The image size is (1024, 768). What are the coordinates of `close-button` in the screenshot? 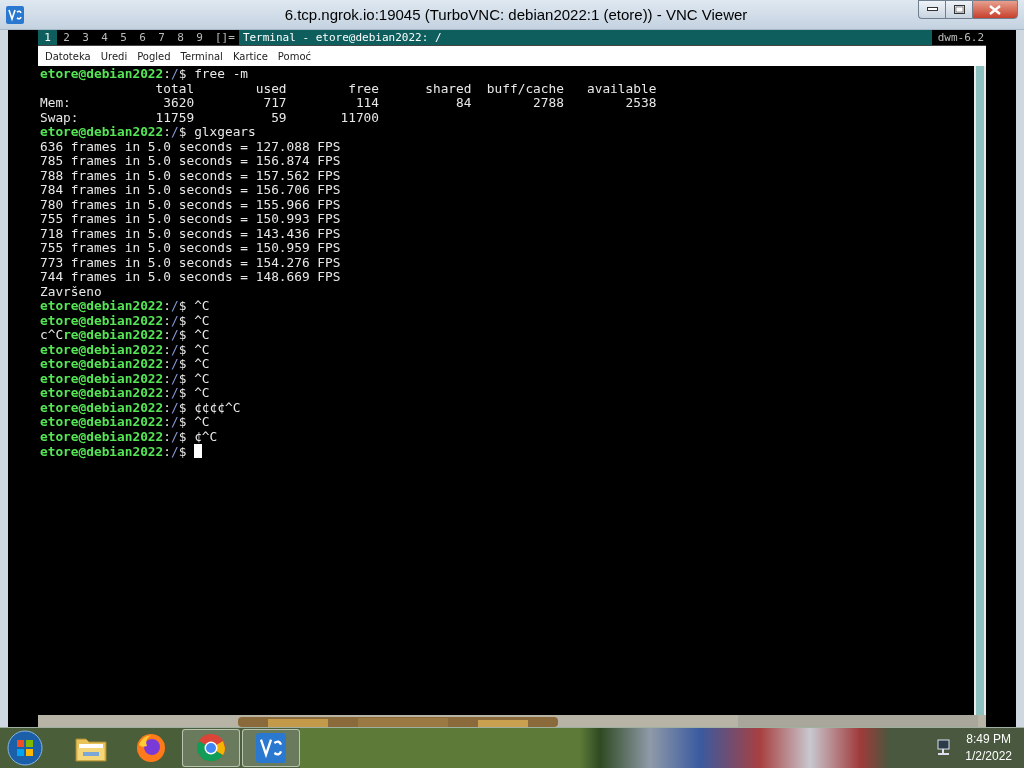 It's located at (995, 9).